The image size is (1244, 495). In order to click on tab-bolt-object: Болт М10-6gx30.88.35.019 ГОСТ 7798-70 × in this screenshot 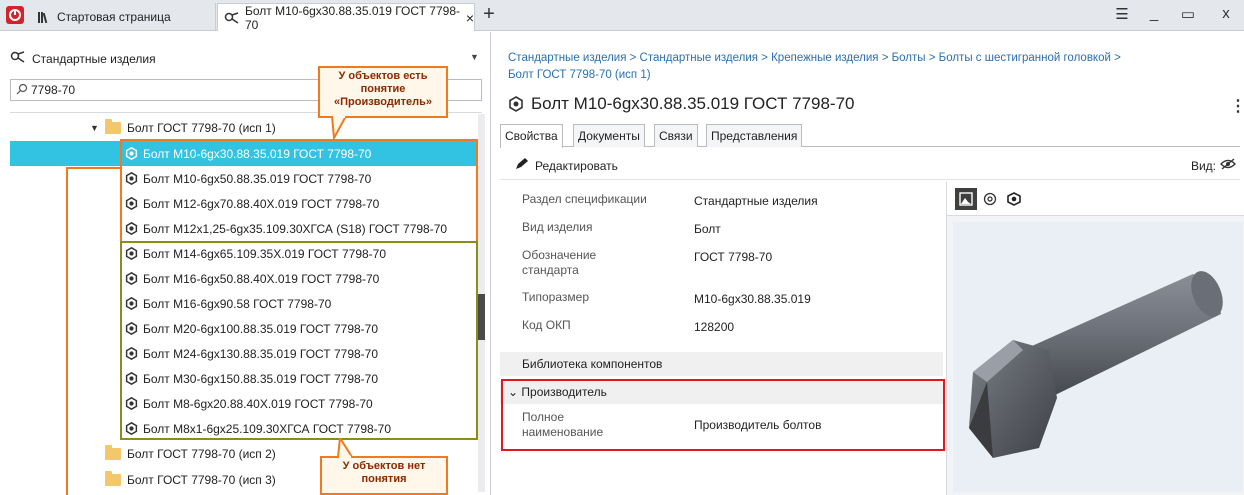, I will do `click(346, 17)`.